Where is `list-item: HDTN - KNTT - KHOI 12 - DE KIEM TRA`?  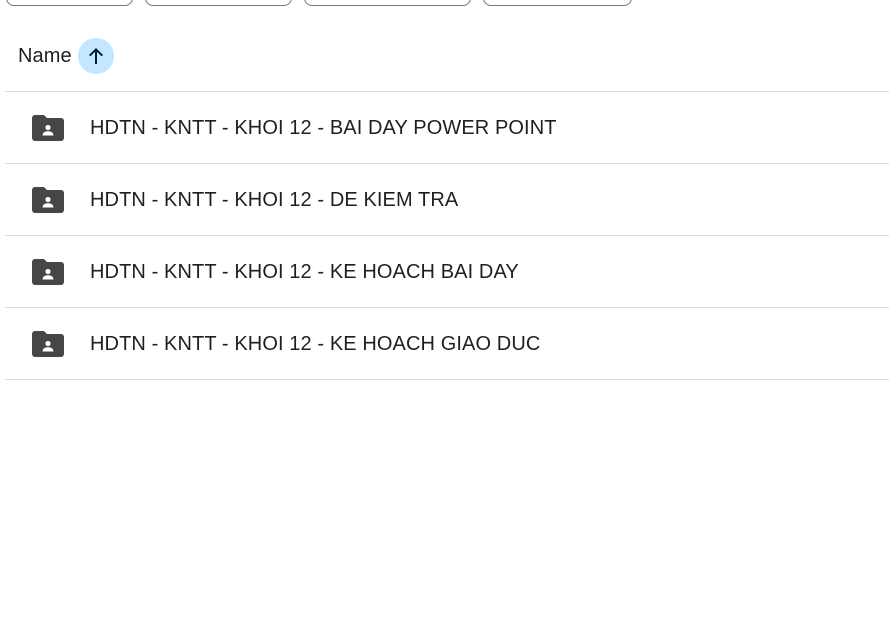
list-item: HDTN - KNTT - KHOI 12 - DE KIEM TRA is located at coordinates (447, 200).